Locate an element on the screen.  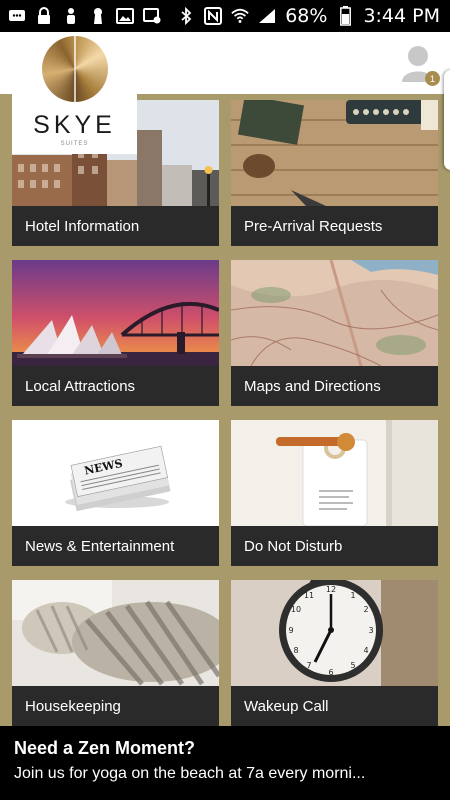
svg-text: 6 is located at coordinates (330, 672).